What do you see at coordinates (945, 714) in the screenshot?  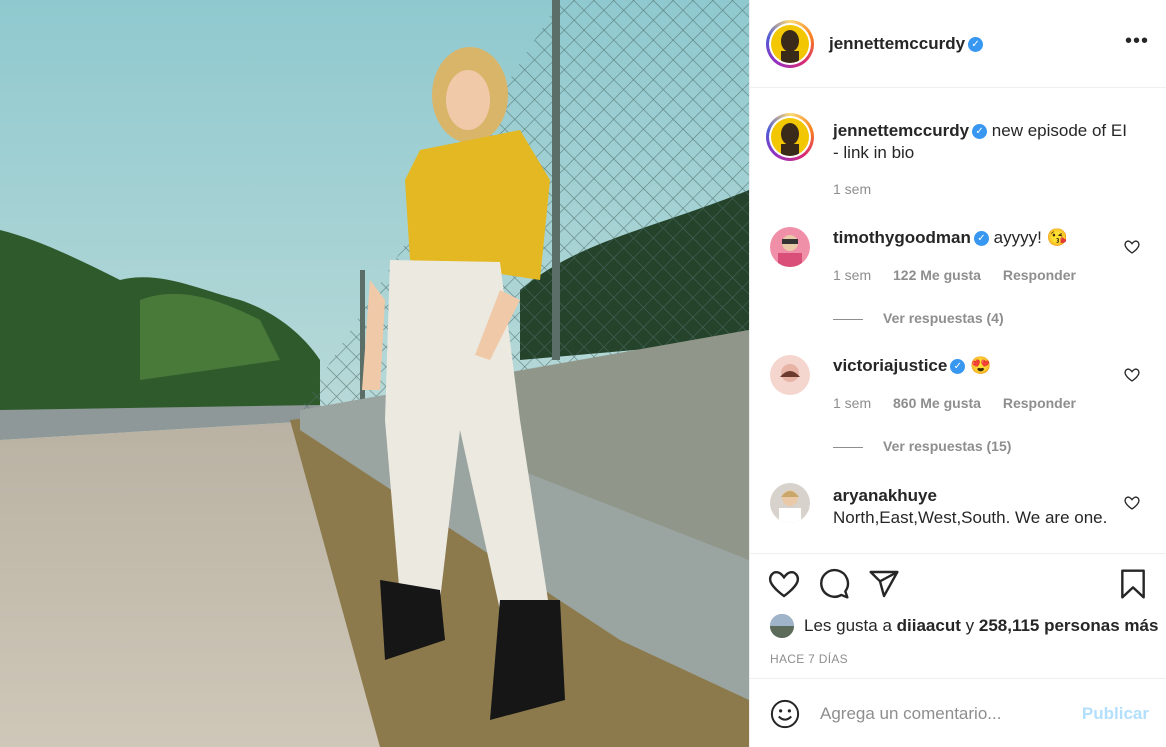 I see `comment-input` at bounding box center [945, 714].